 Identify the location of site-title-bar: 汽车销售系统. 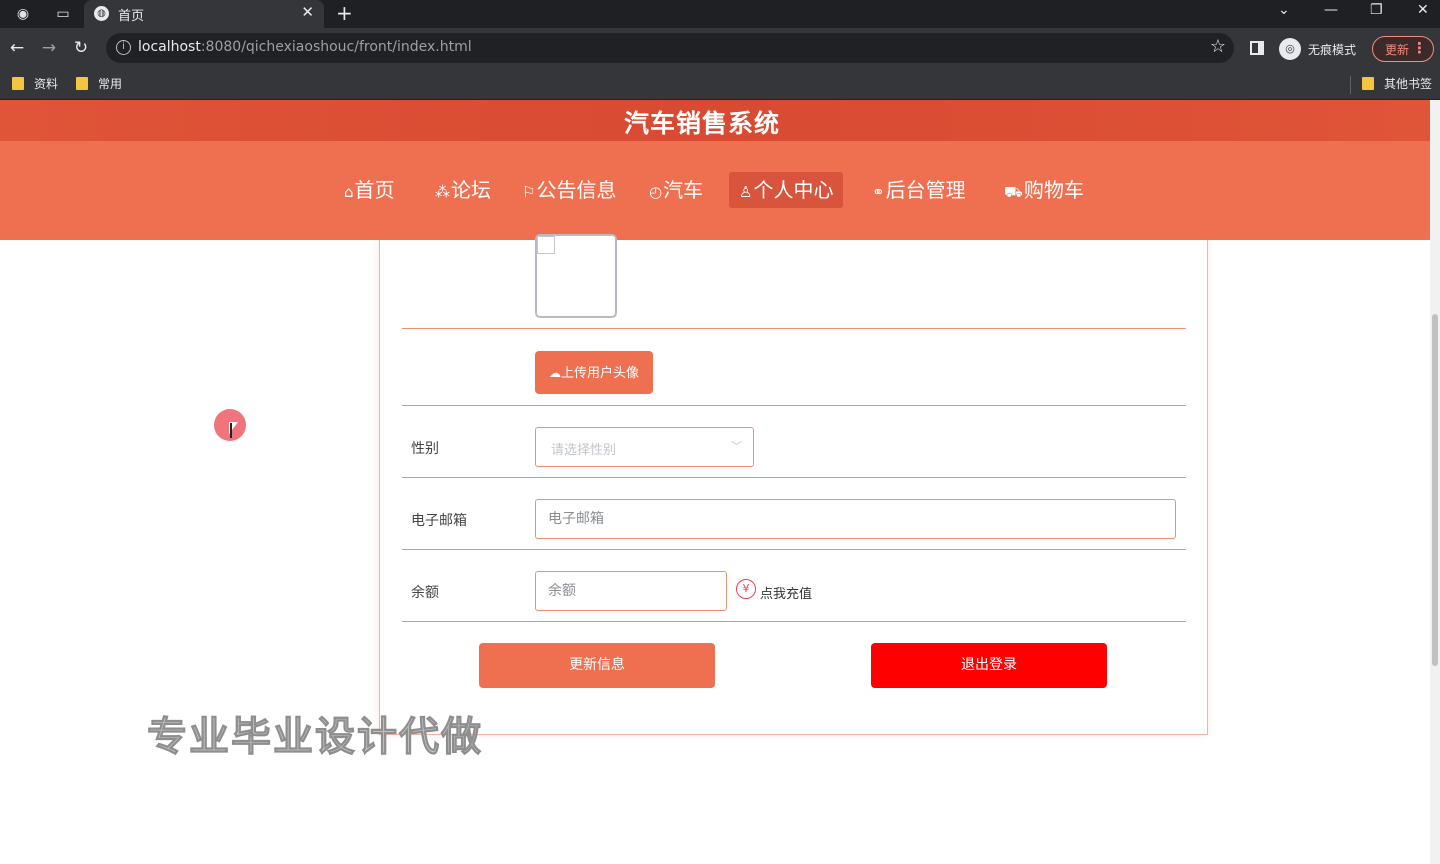
(715, 120).